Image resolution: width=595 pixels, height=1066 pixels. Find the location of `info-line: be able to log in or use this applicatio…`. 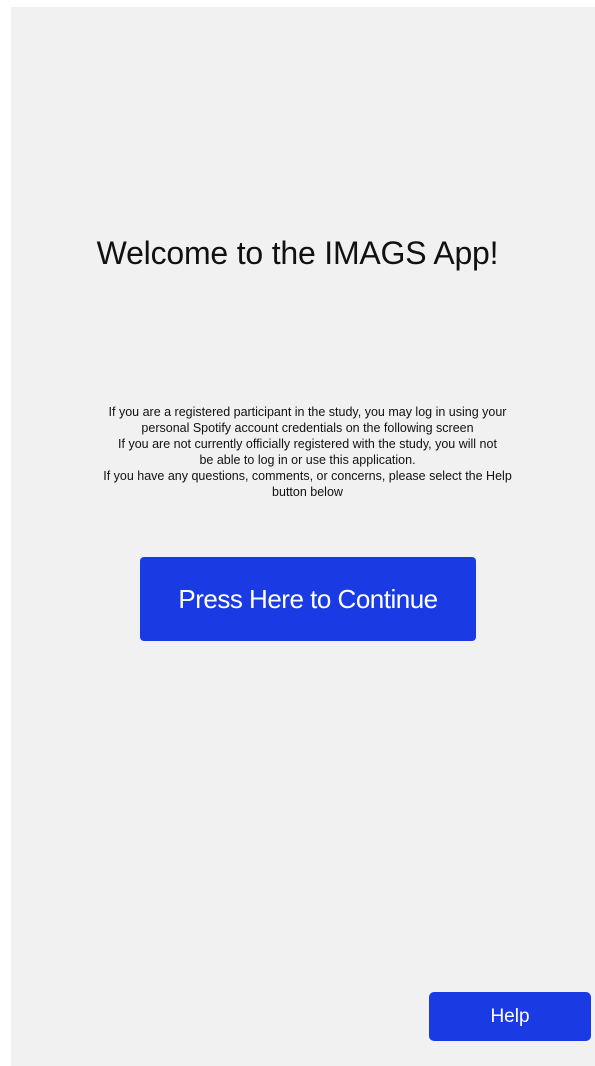

info-line: be able to log in or use this applicatio… is located at coordinates (307, 460).